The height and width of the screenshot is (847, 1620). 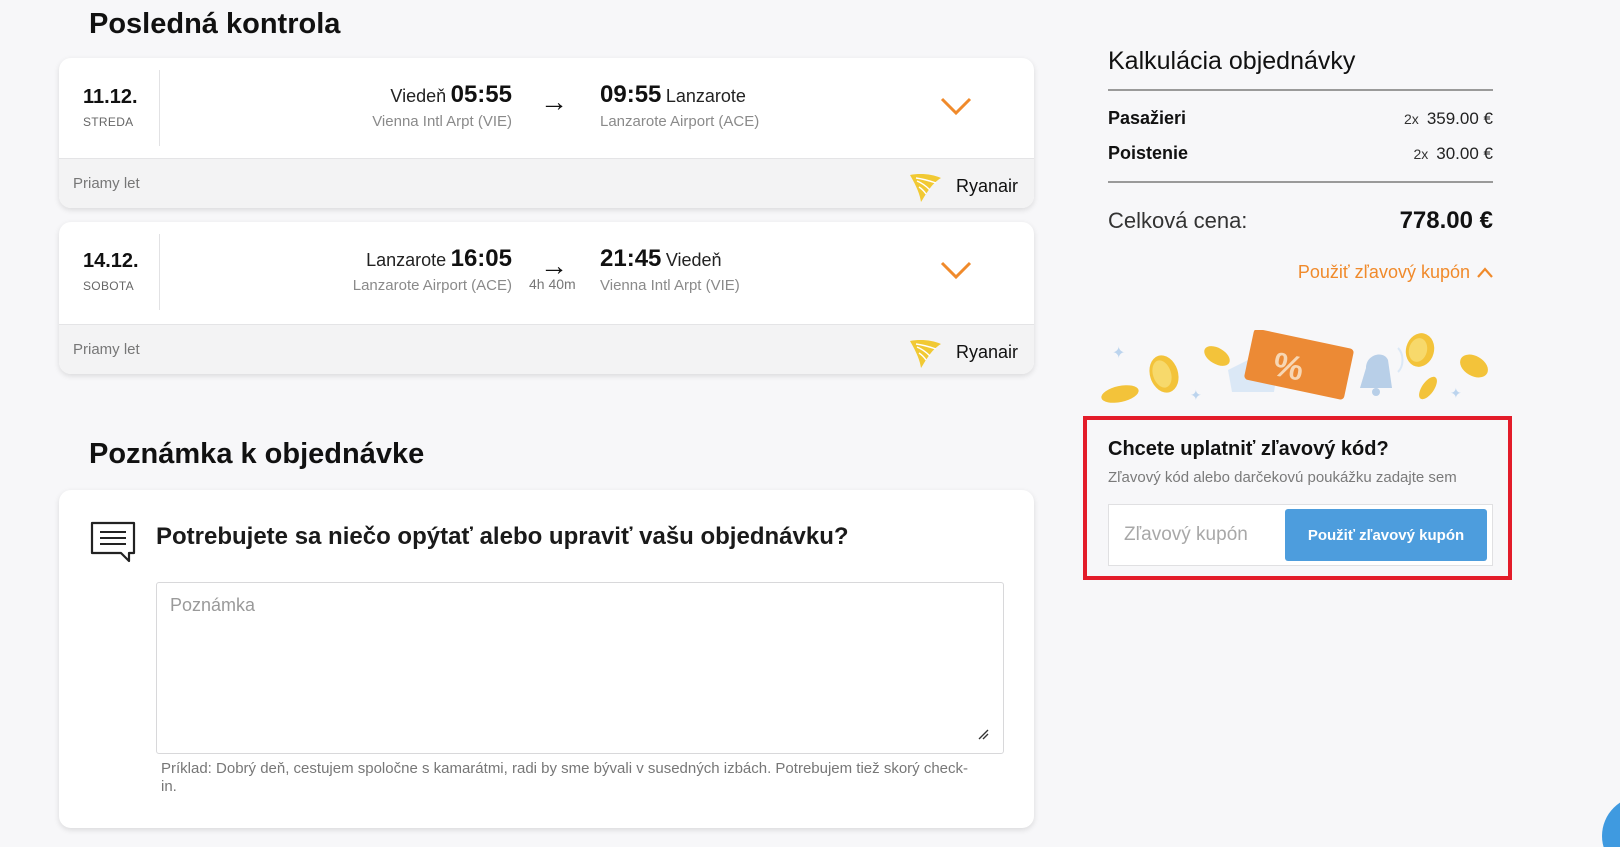 I want to click on apply-coupon-button: Použiť zľavový kupón, so click(x=1386, y=535).